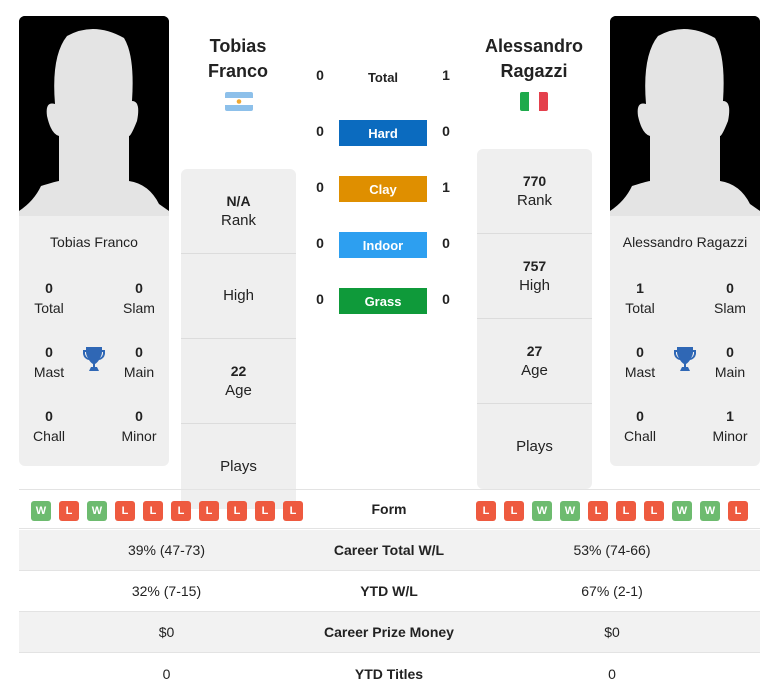 Image resolution: width=779 pixels, height=699 pixels. I want to click on h2h-hard-p2: 0, so click(446, 131).